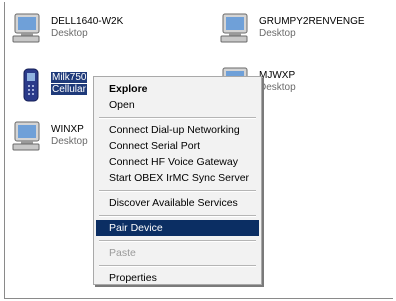 This screenshot has height=301, width=396. Describe the element at coordinates (177, 105) in the screenshot. I see `menu-item-open: Open` at that location.